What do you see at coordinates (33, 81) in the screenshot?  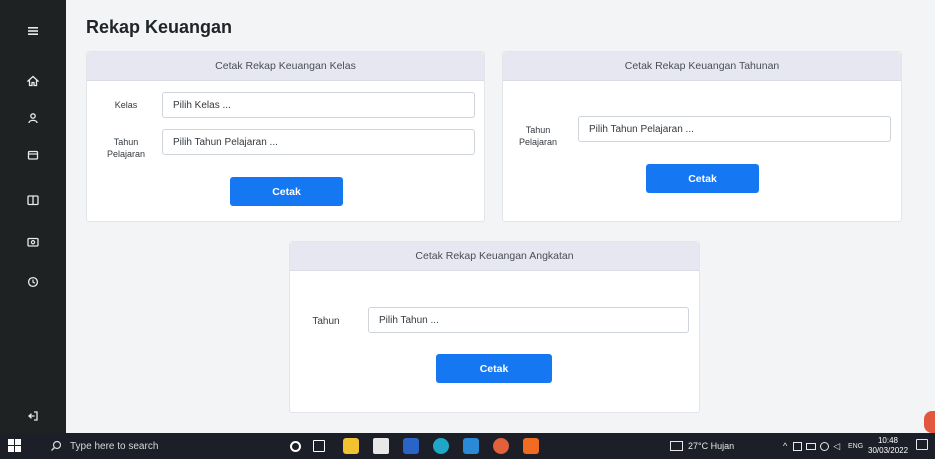 I see `home-icon` at bounding box center [33, 81].